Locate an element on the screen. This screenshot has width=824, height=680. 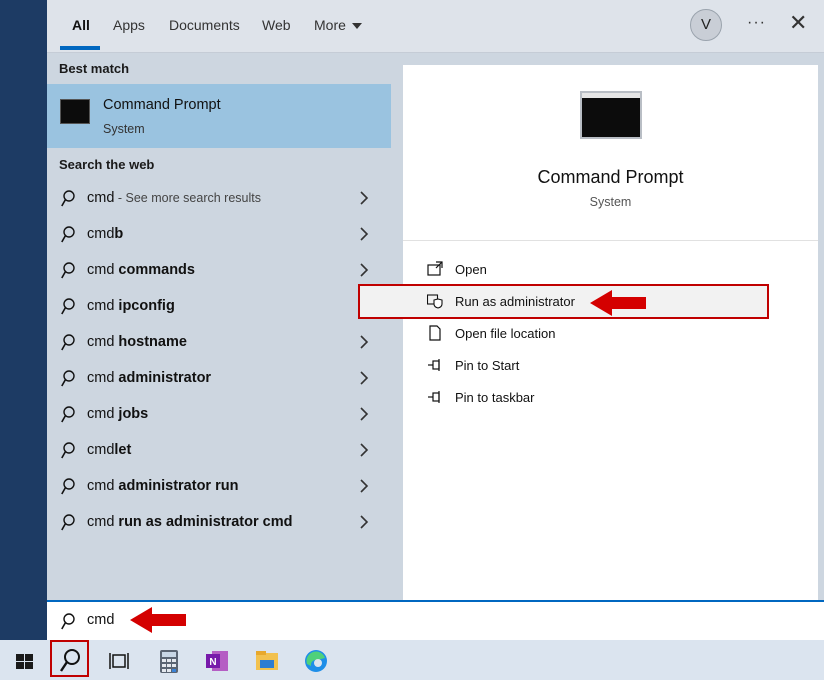
taskbar: N is located at coordinates (412, 660).